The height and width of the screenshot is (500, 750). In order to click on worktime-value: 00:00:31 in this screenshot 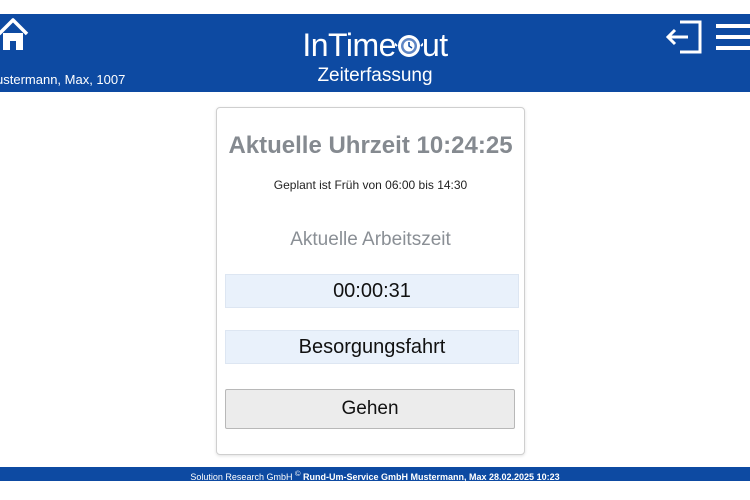, I will do `click(372, 291)`.